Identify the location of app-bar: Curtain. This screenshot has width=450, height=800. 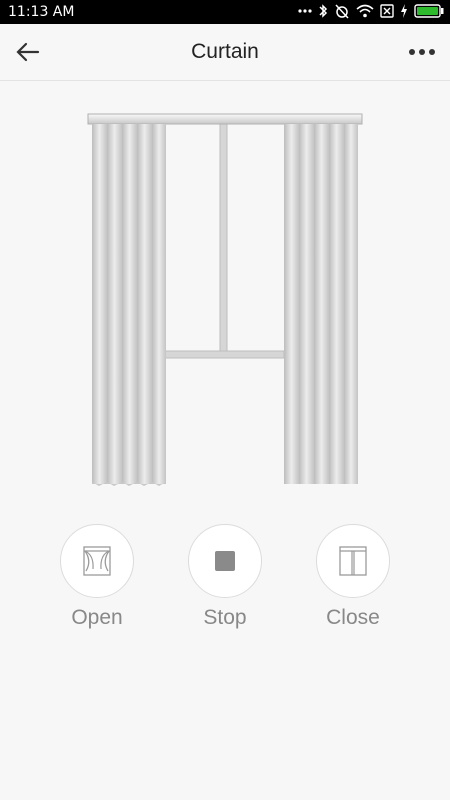
(225, 52).